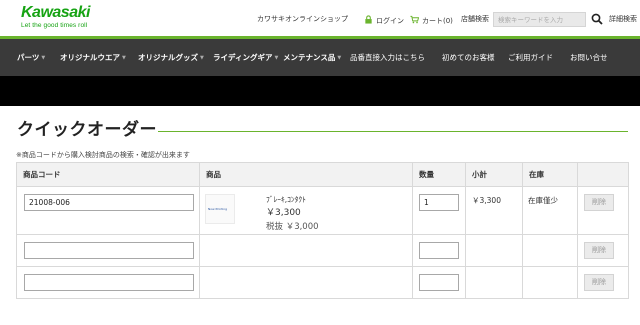 The width and height of the screenshot is (640, 325). Describe the element at coordinates (320, 91) in the screenshot. I see `banner-band` at that location.